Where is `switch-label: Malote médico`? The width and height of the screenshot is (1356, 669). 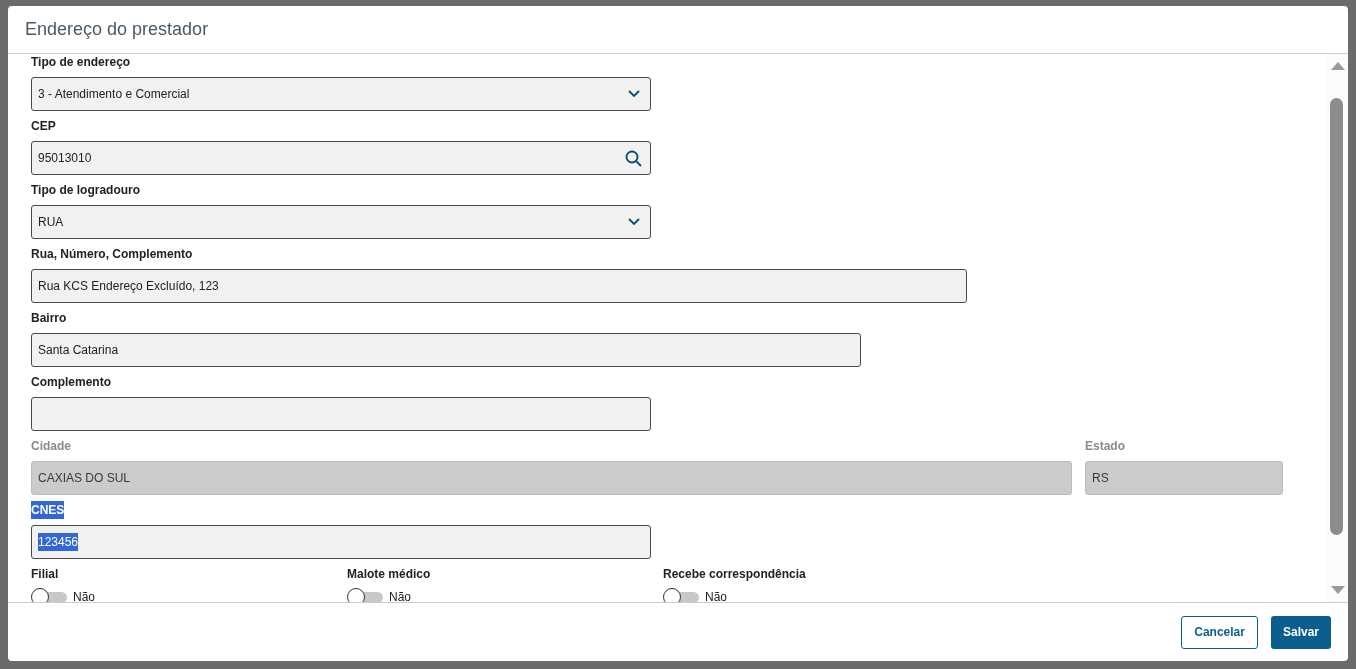 switch-label: Malote médico is located at coordinates (389, 574).